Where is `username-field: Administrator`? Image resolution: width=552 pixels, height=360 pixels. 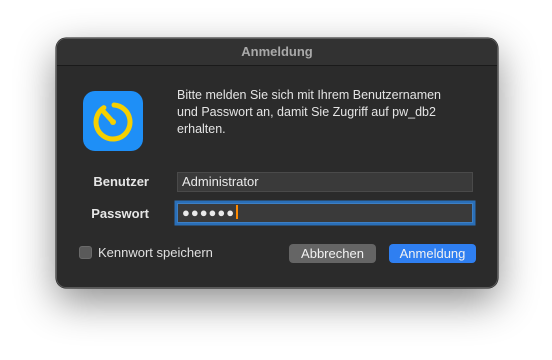
username-field: Administrator is located at coordinates (325, 182).